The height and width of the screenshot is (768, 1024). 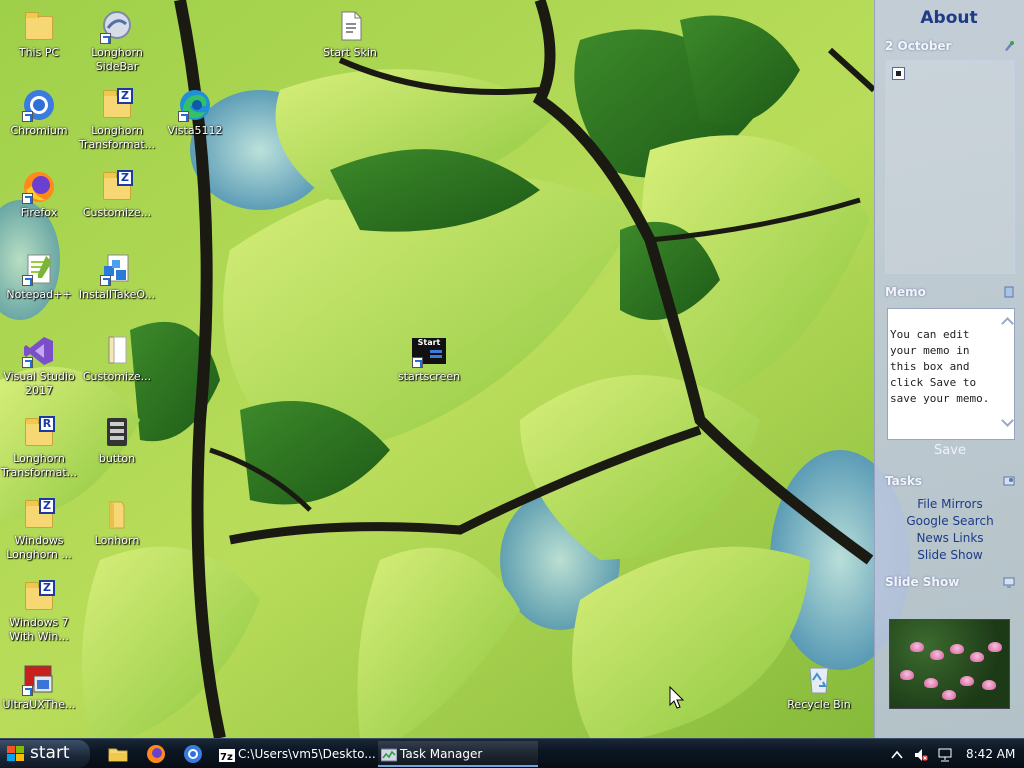 I want to click on scroll-down-icon, so click(x=1007, y=420).